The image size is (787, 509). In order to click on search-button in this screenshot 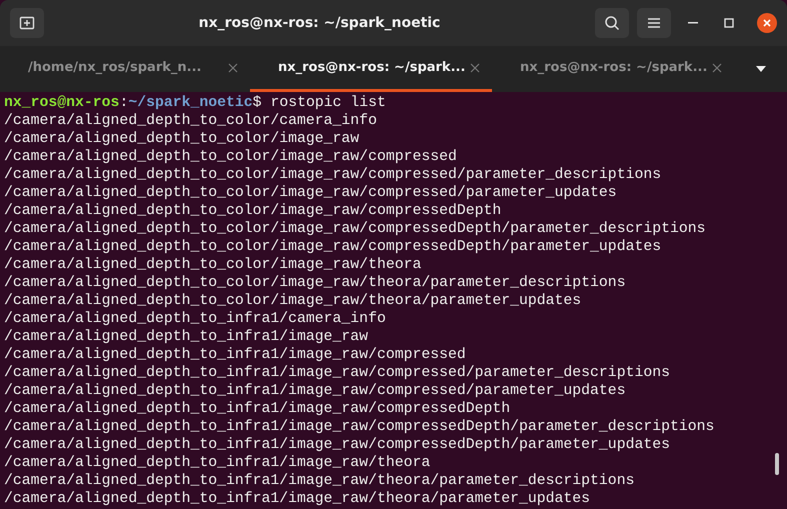, I will do `click(612, 23)`.